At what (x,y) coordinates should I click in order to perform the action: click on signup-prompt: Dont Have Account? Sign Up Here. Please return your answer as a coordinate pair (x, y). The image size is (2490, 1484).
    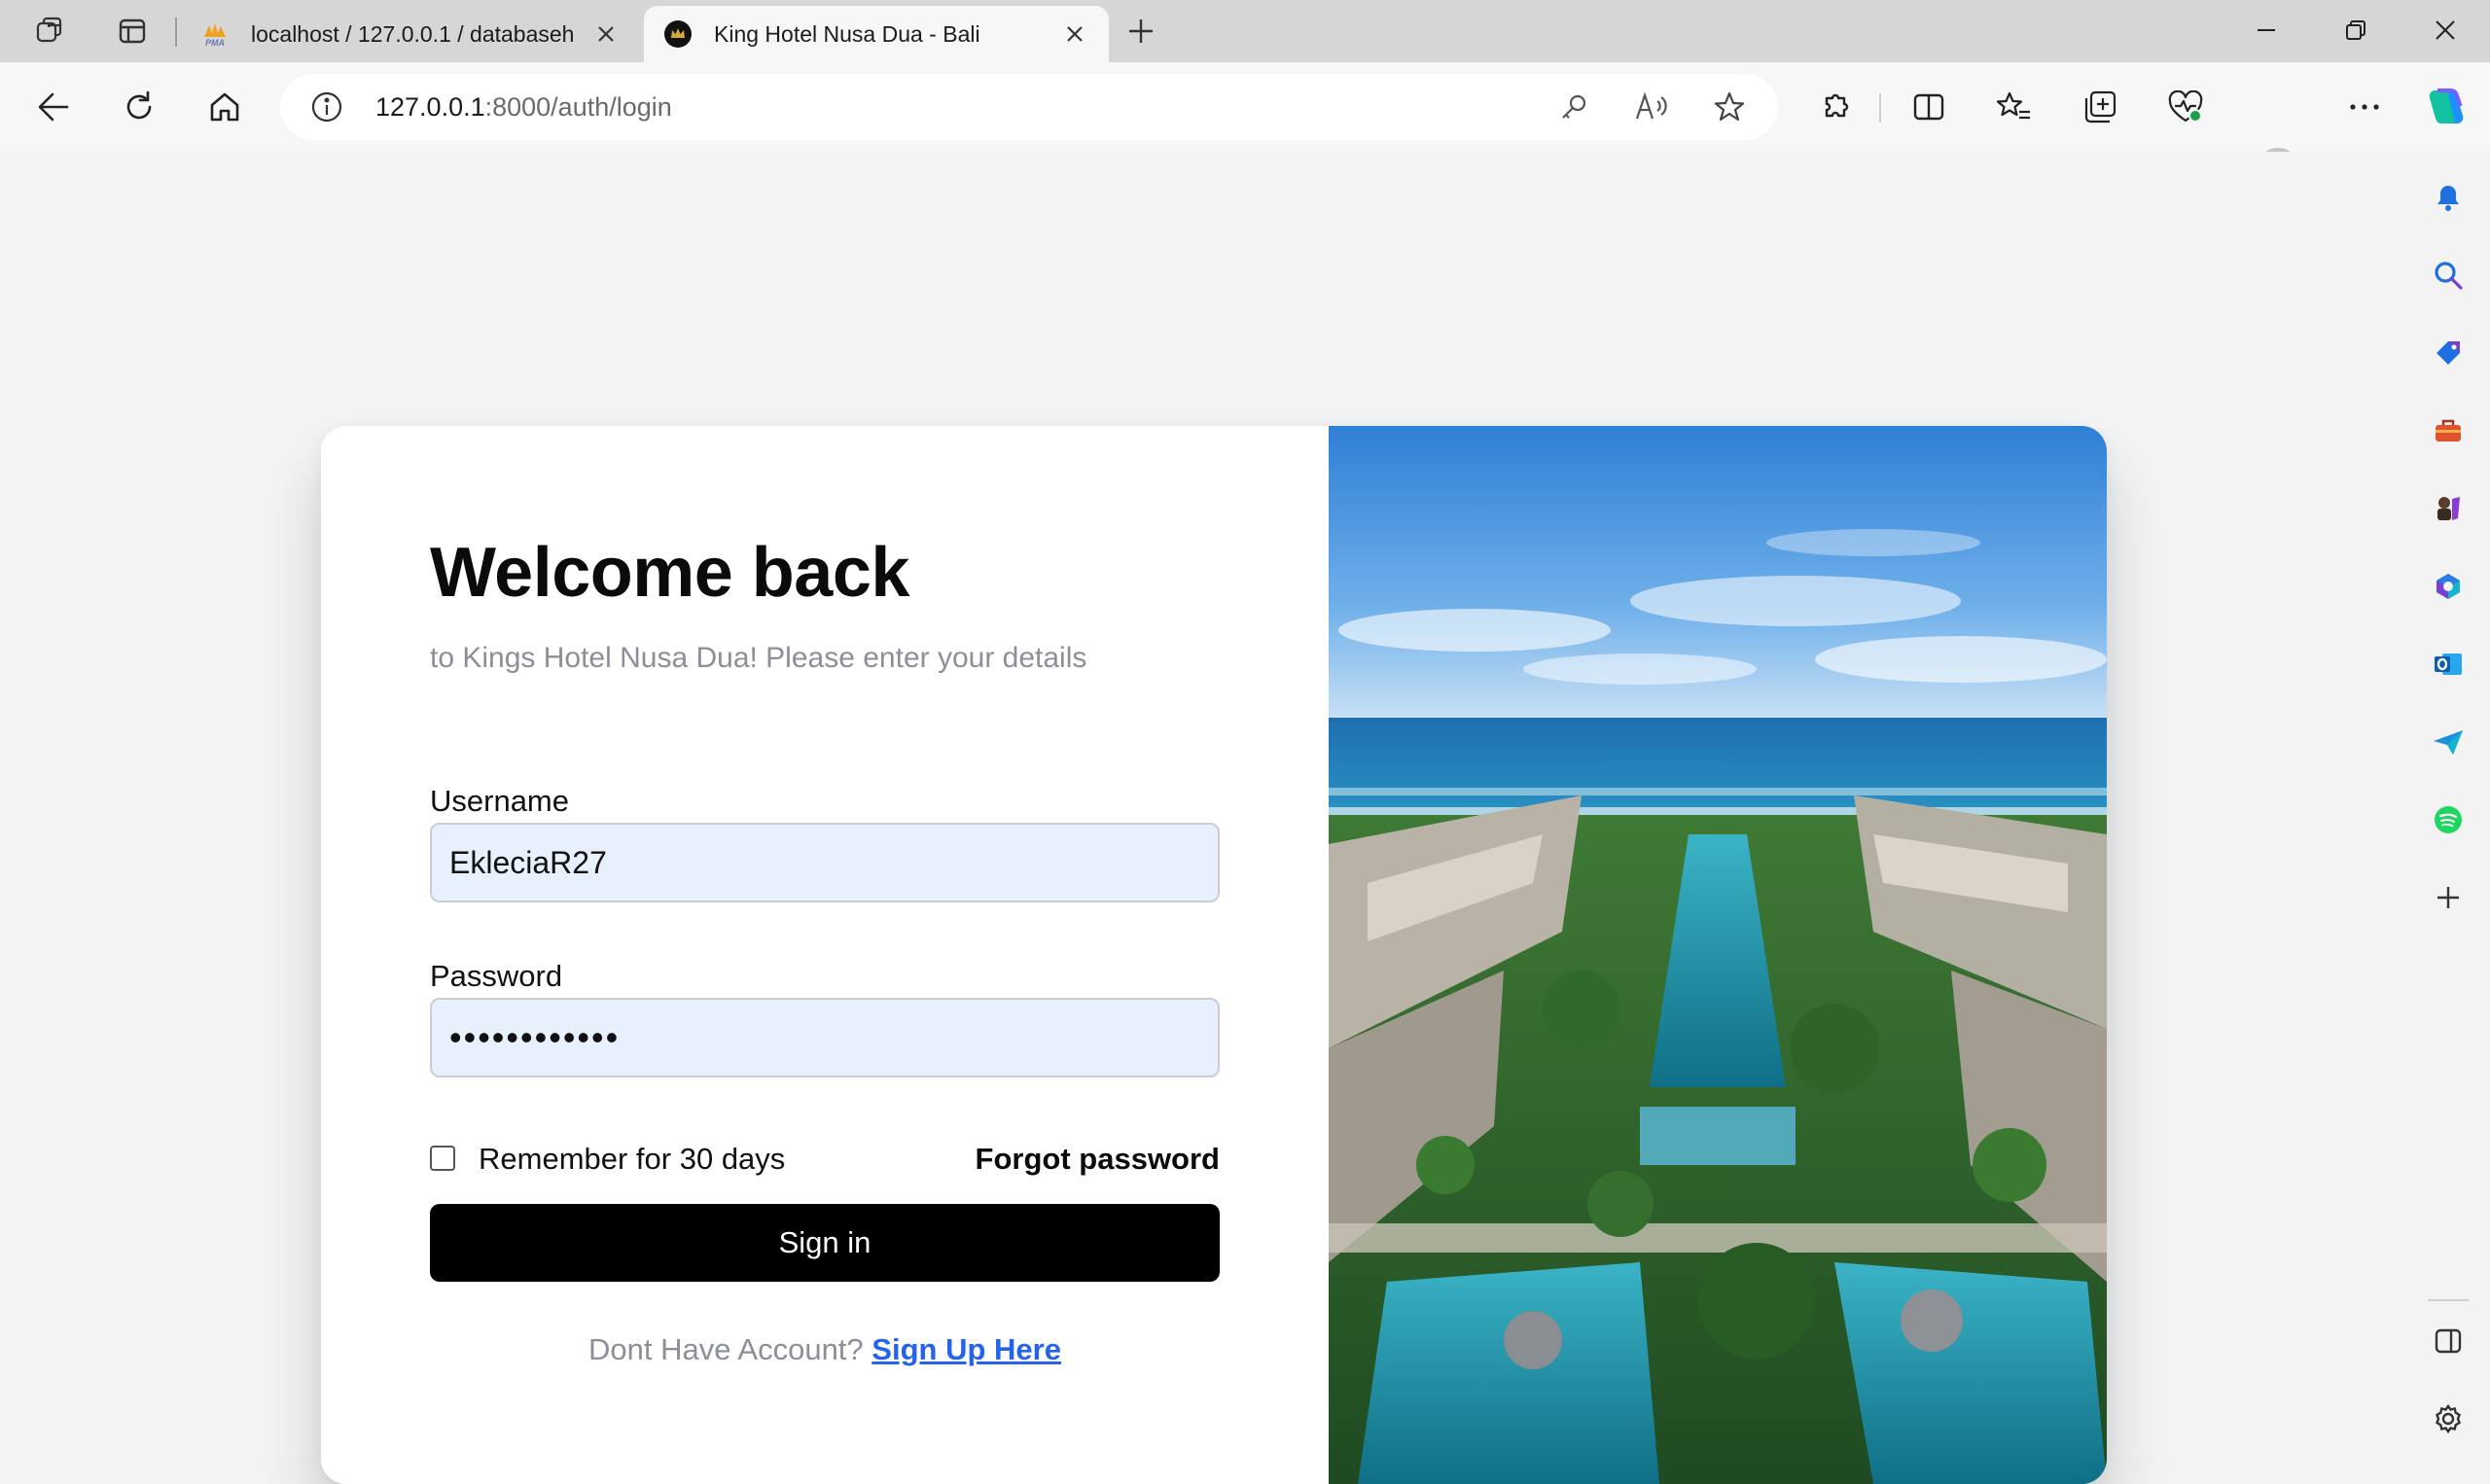
    Looking at the image, I should click on (825, 1350).